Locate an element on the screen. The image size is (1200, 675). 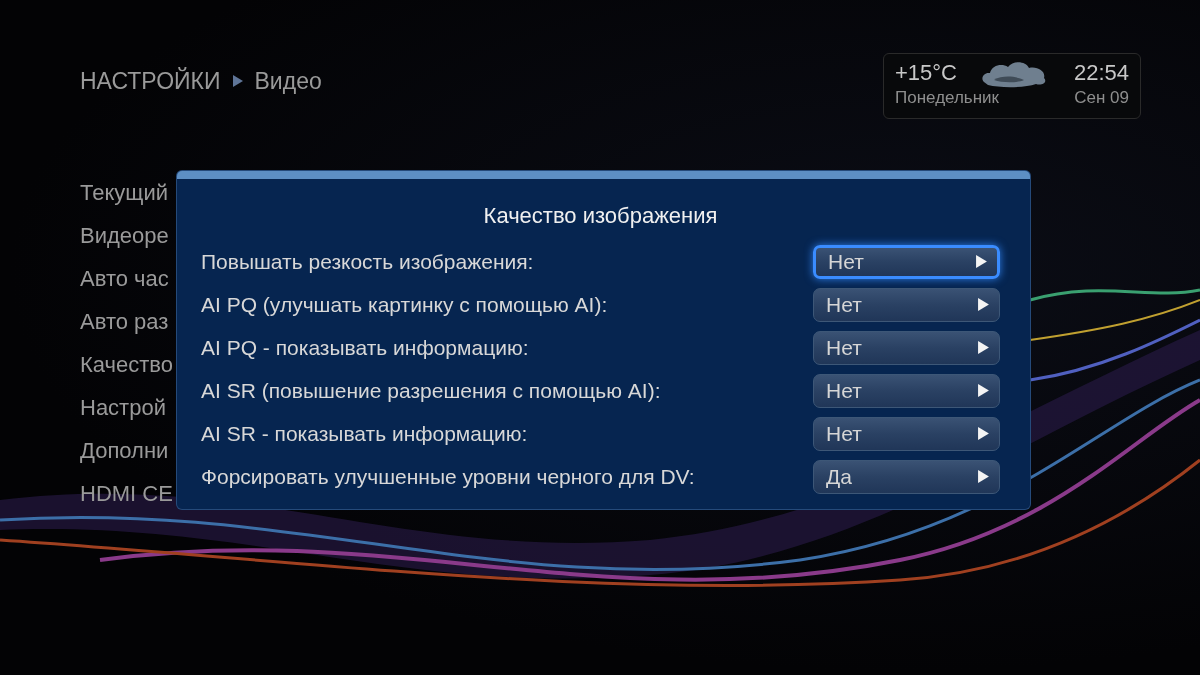
option-value-button: Да is located at coordinates (906, 476).